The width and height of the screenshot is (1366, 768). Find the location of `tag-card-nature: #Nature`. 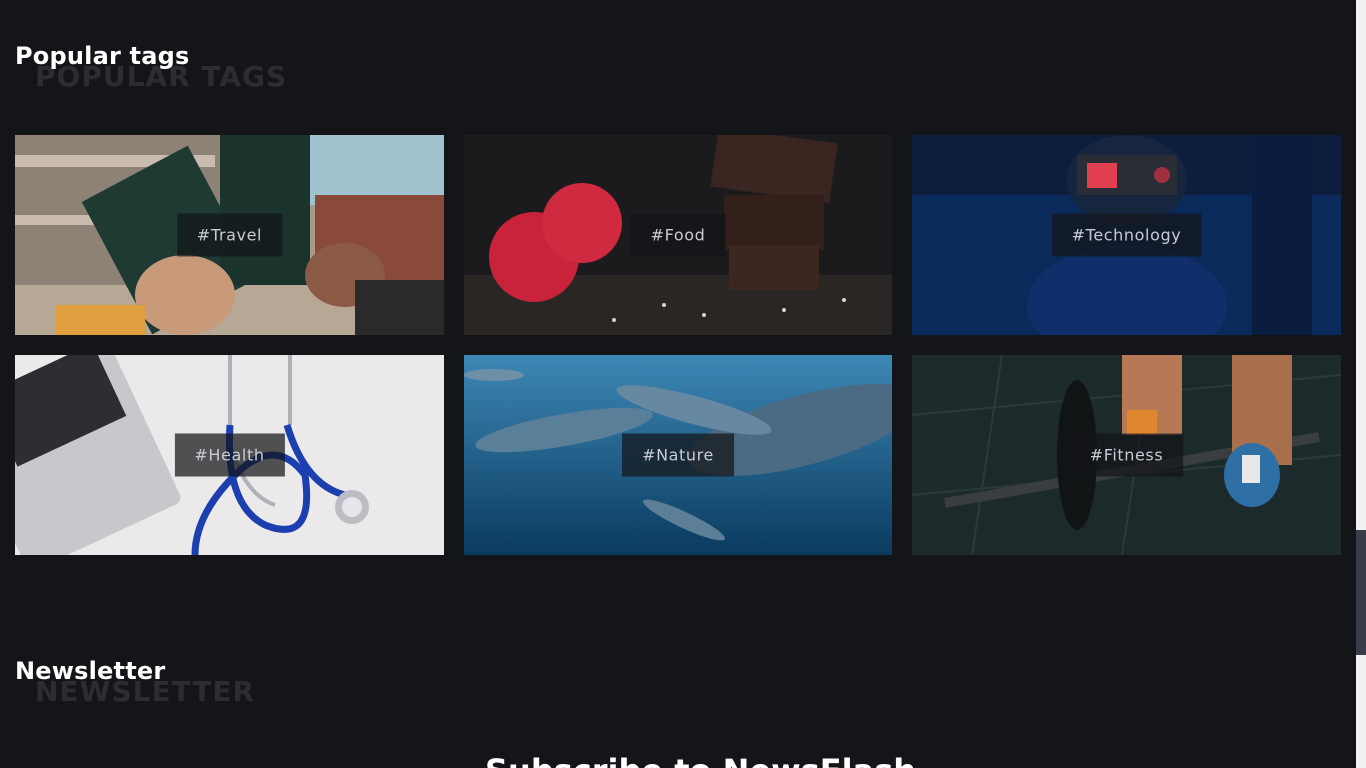

tag-card-nature: #Nature is located at coordinates (678, 455).